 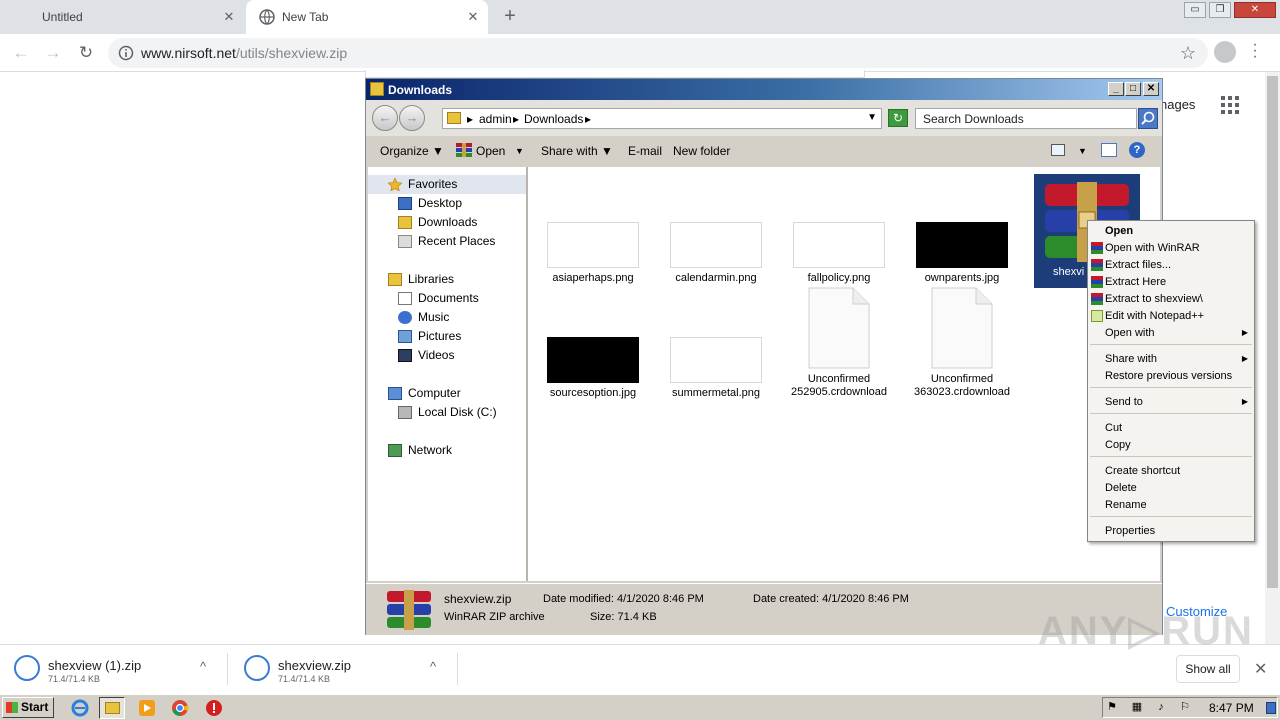 I want to click on menu-item-share-with: Share with ▶, so click(x=1171, y=359).